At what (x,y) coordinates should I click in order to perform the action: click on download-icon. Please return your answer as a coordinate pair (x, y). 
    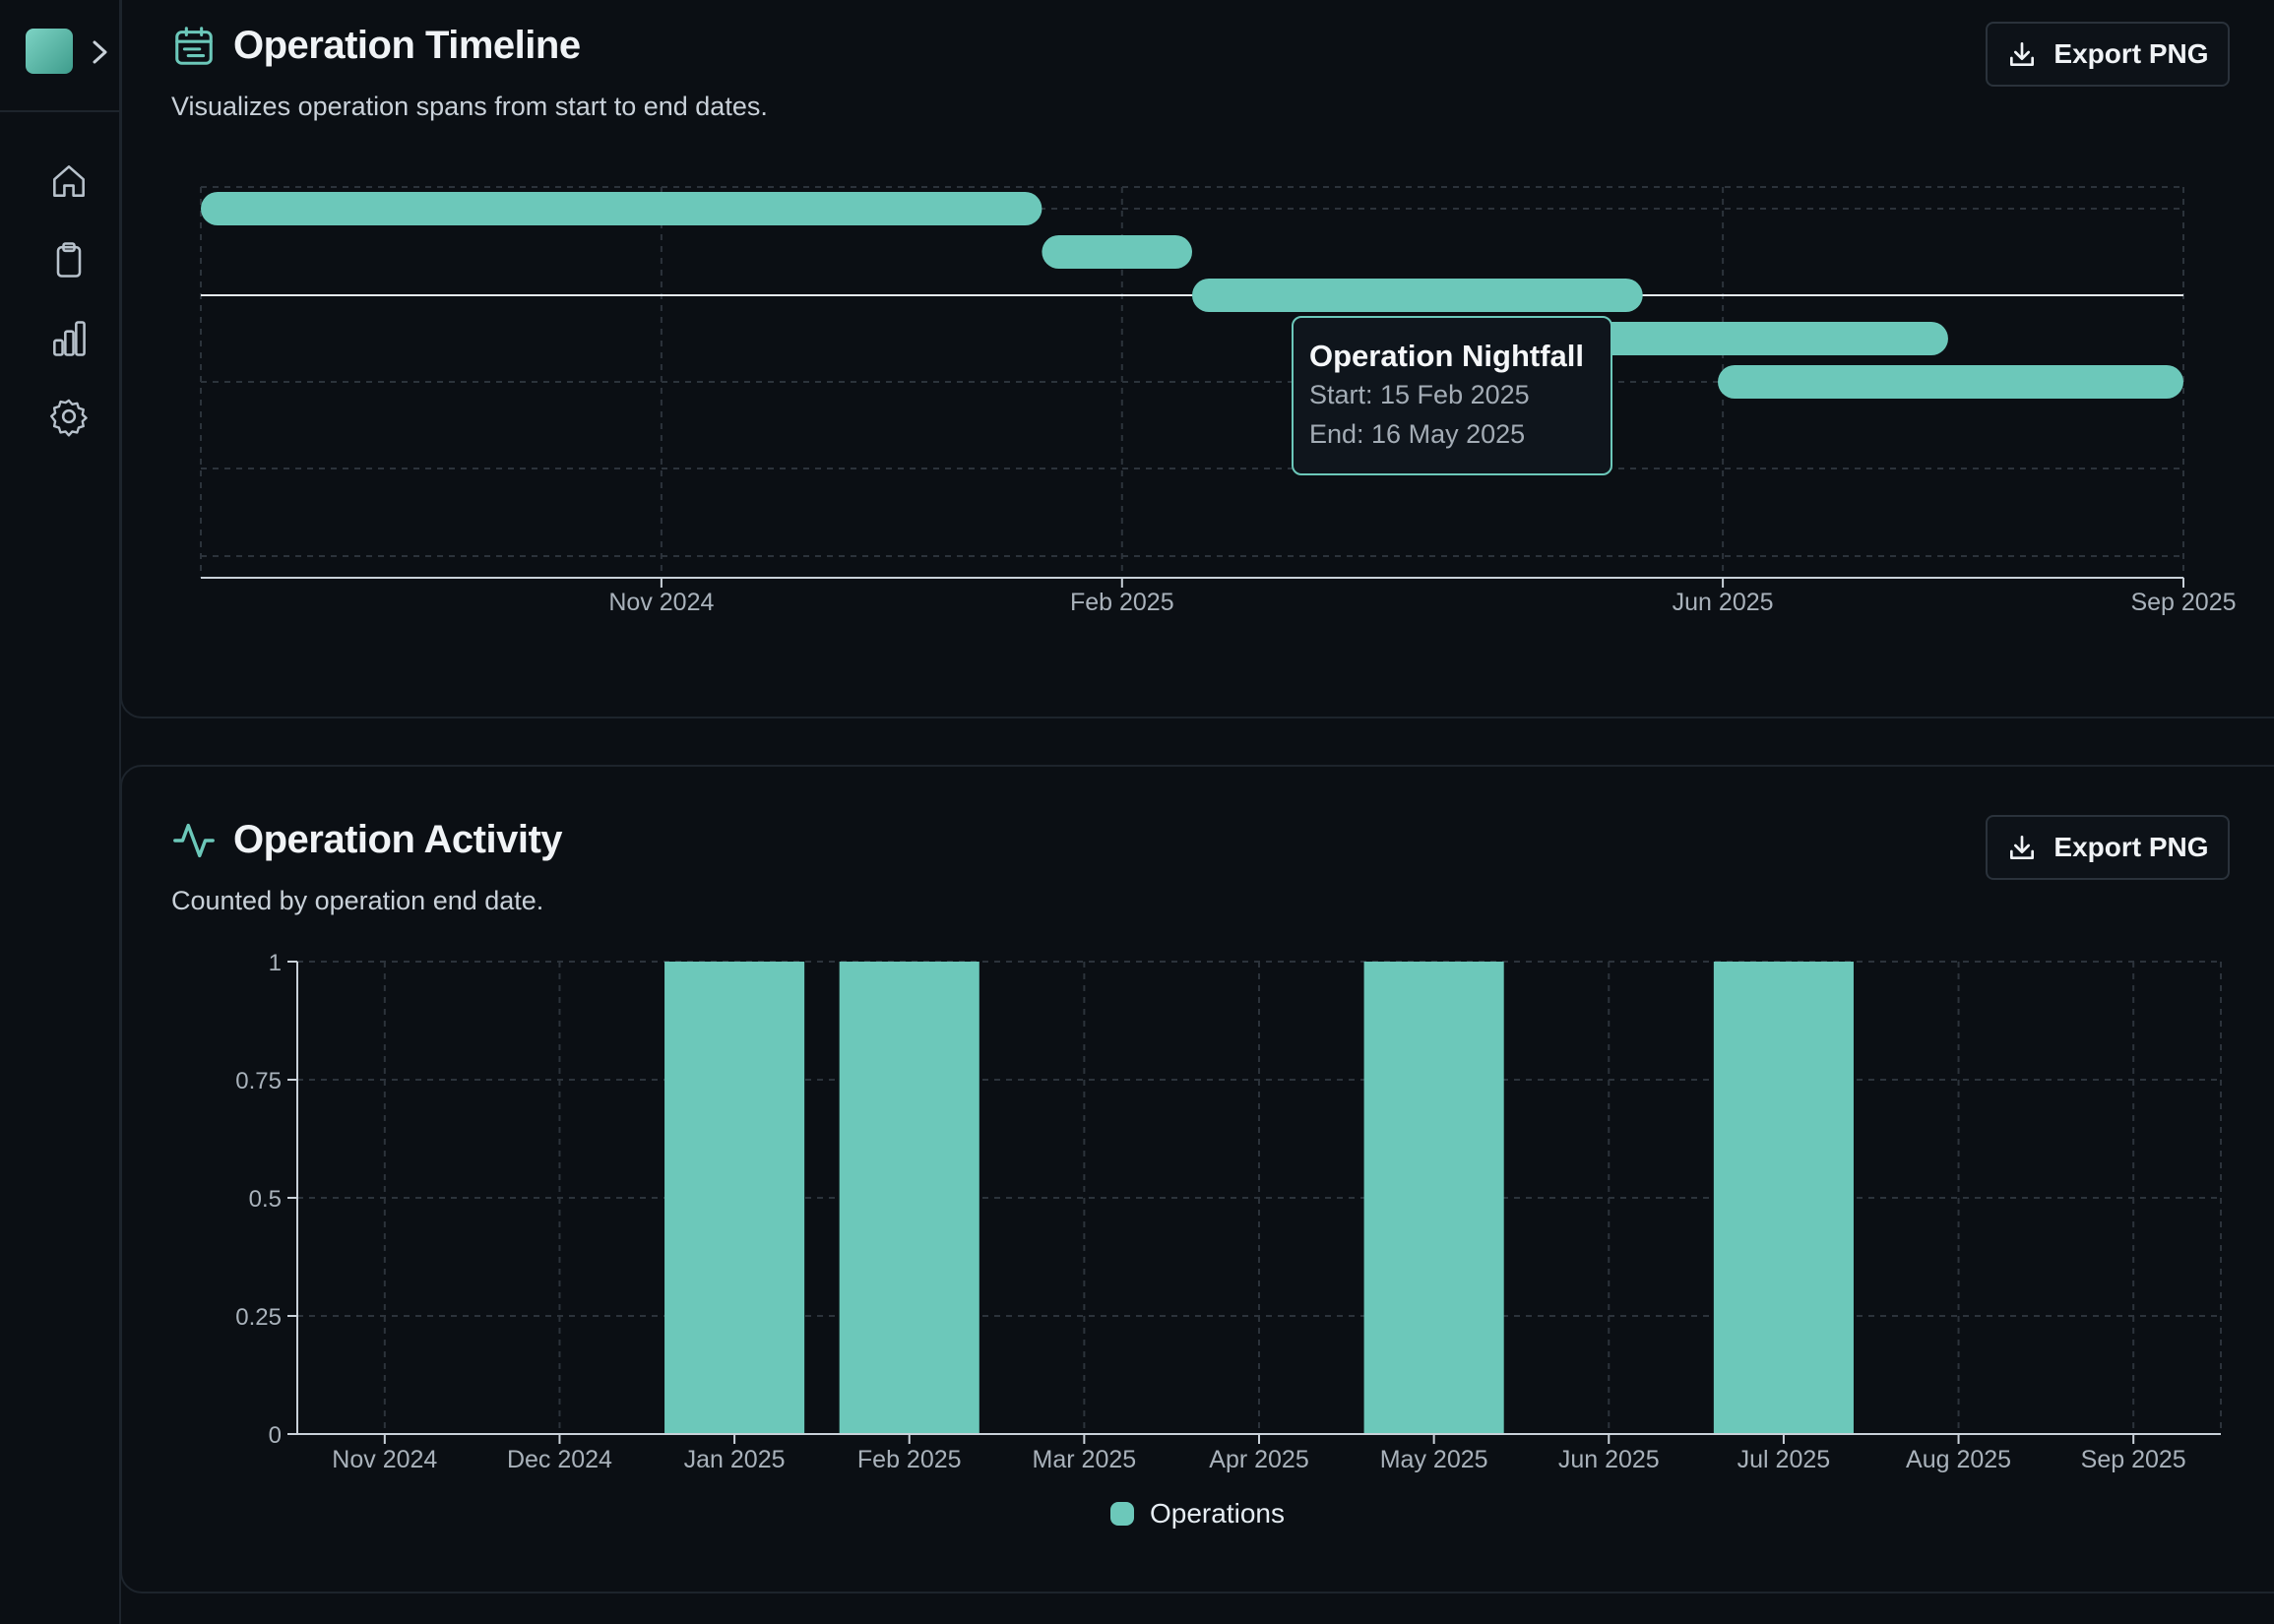
    Looking at the image, I should click on (2023, 847).